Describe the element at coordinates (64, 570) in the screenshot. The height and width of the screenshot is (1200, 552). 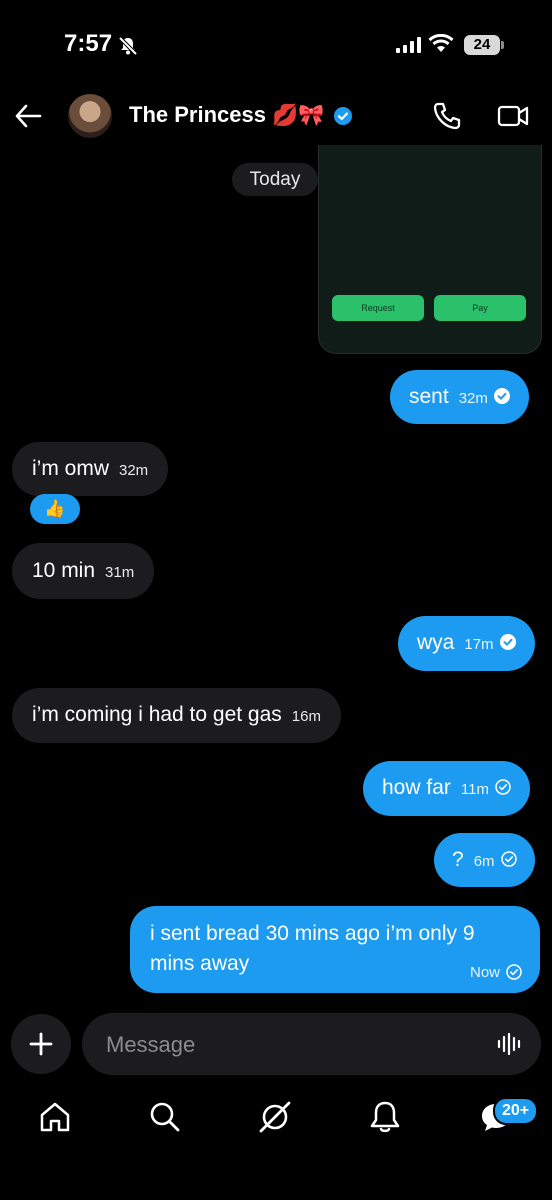
I see `message-text: 10 min` at that location.